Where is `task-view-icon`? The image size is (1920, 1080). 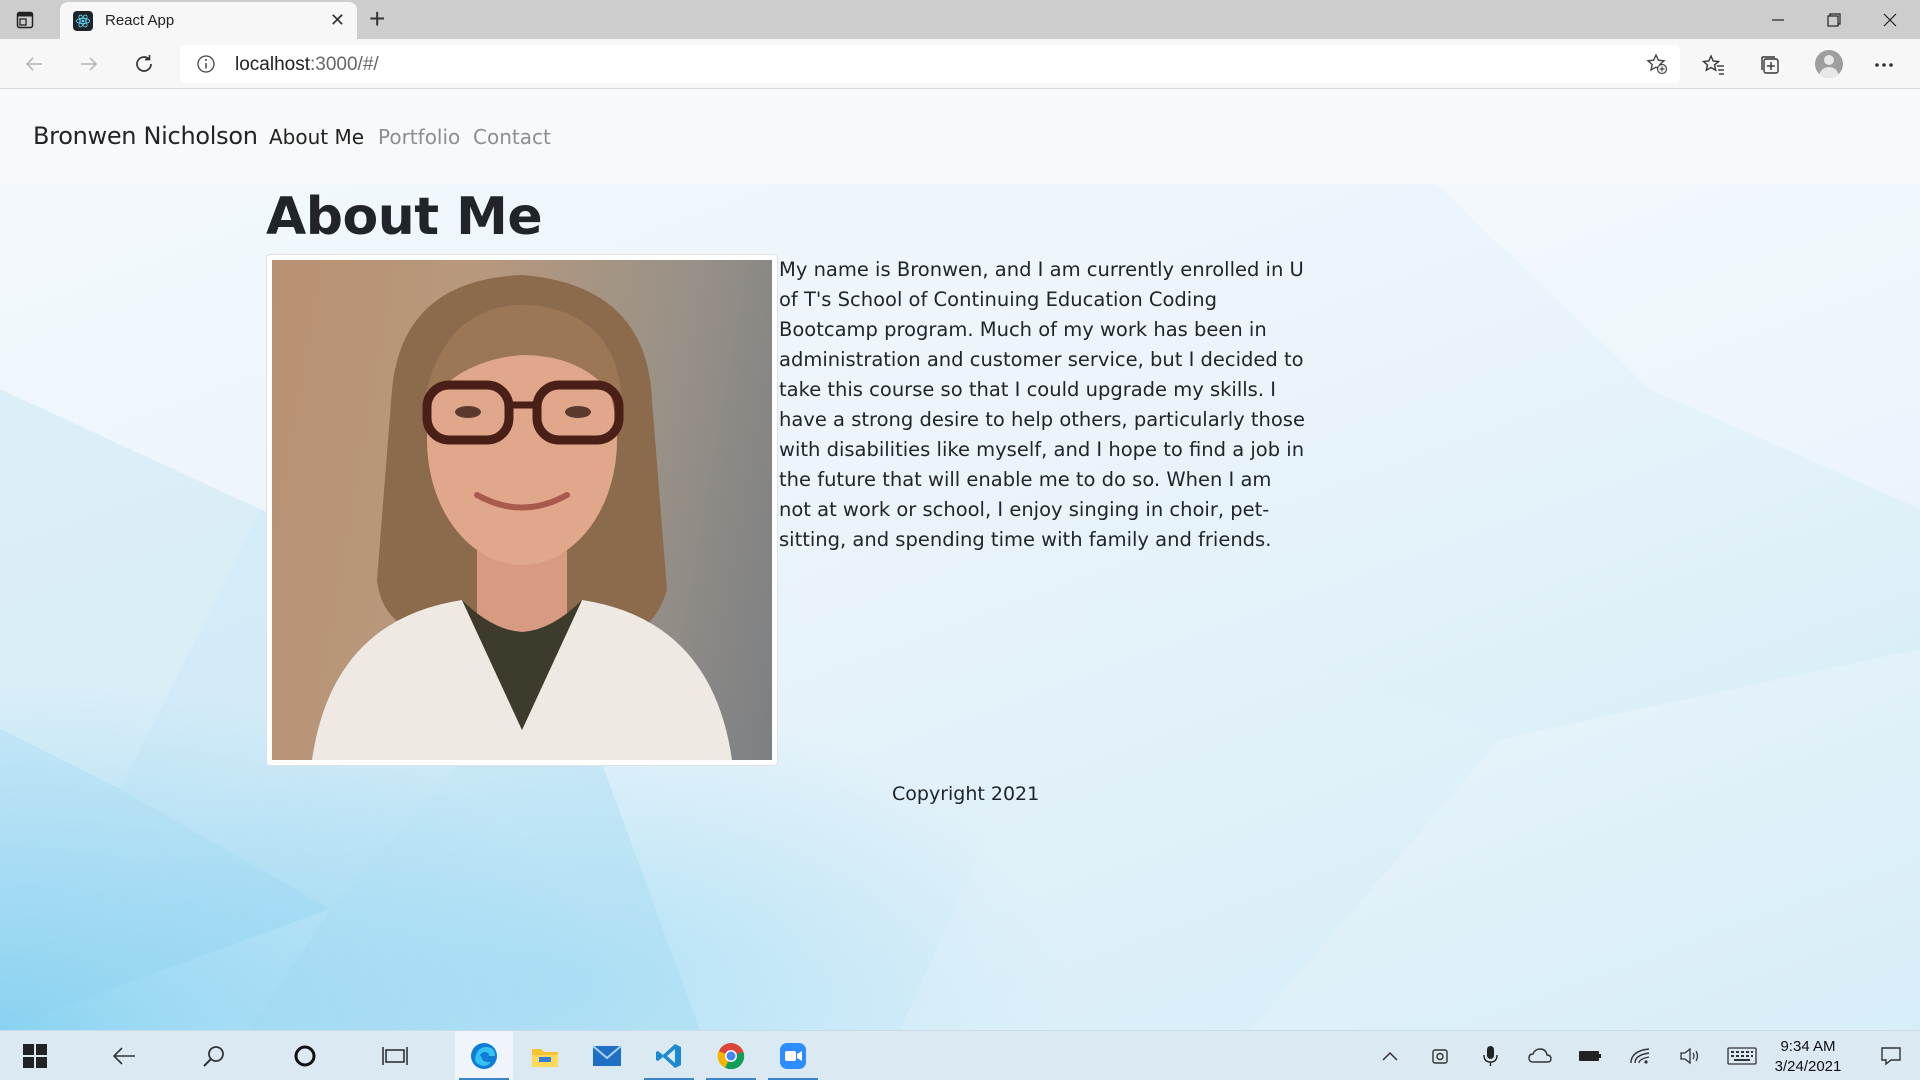
task-view-icon is located at coordinates (395, 1055).